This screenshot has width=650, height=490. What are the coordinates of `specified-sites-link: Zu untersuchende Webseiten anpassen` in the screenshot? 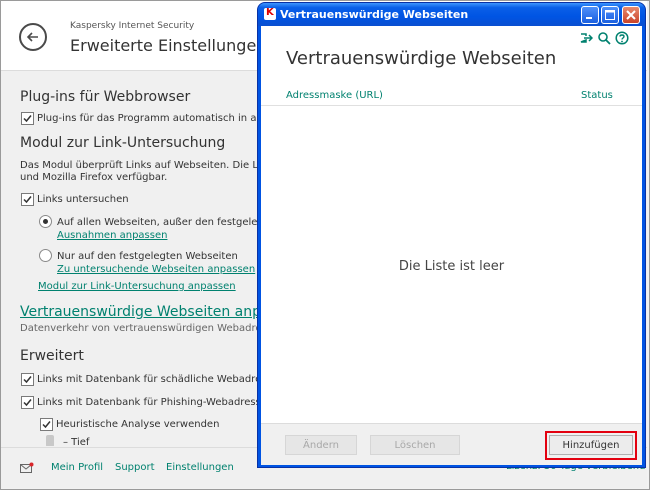 It's located at (156, 269).